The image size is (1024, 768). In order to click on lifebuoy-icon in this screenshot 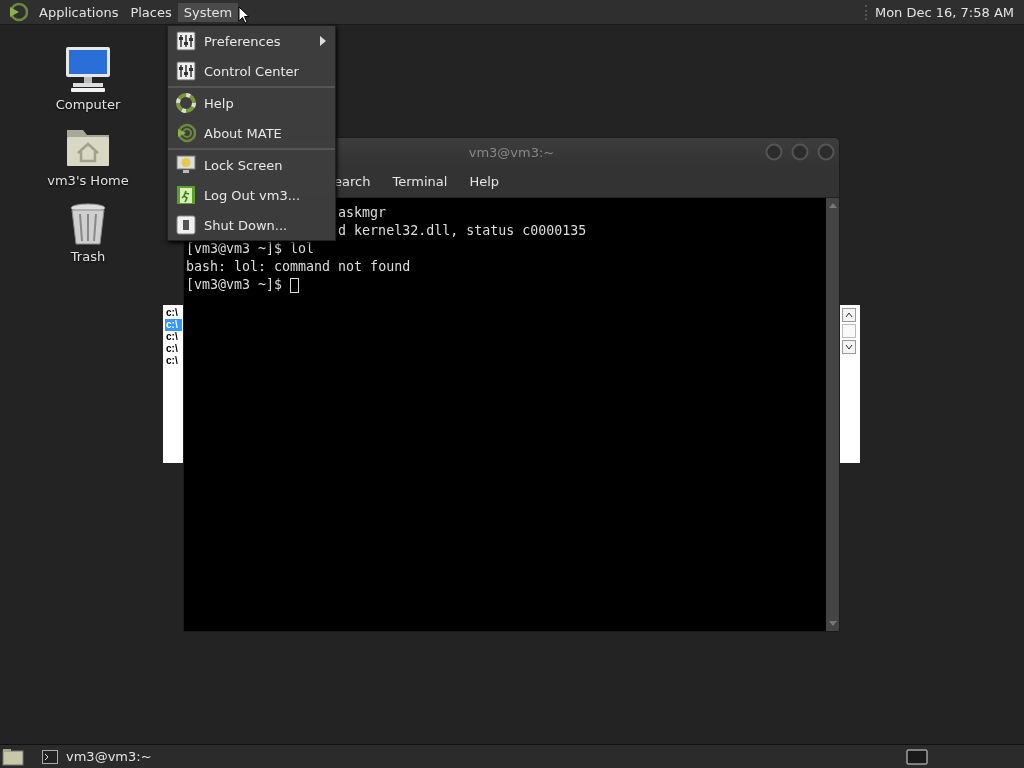, I will do `click(186, 103)`.